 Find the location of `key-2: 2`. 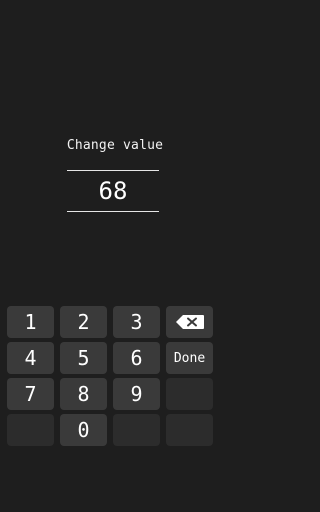

key-2: 2 is located at coordinates (83, 322).